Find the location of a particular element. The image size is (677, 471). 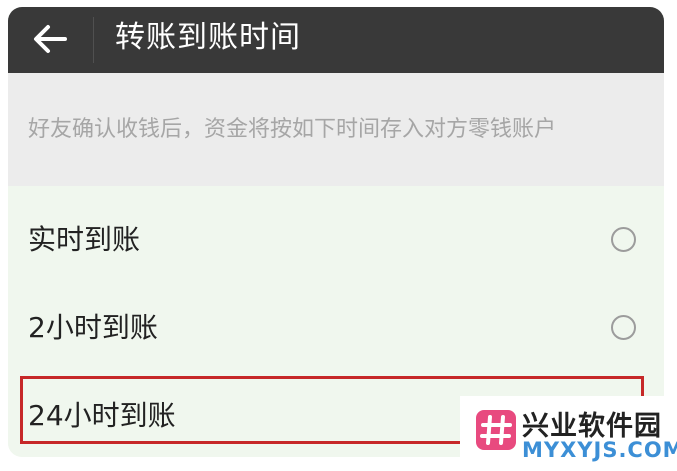

option-label: 实时到账 is located at coordinates (84, 239).